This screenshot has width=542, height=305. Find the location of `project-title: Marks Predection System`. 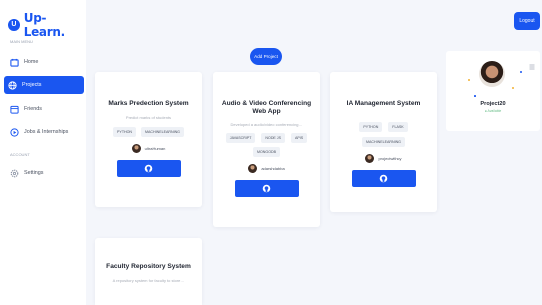

project-title: Marks Predection System is located at coordinates (148, 103).